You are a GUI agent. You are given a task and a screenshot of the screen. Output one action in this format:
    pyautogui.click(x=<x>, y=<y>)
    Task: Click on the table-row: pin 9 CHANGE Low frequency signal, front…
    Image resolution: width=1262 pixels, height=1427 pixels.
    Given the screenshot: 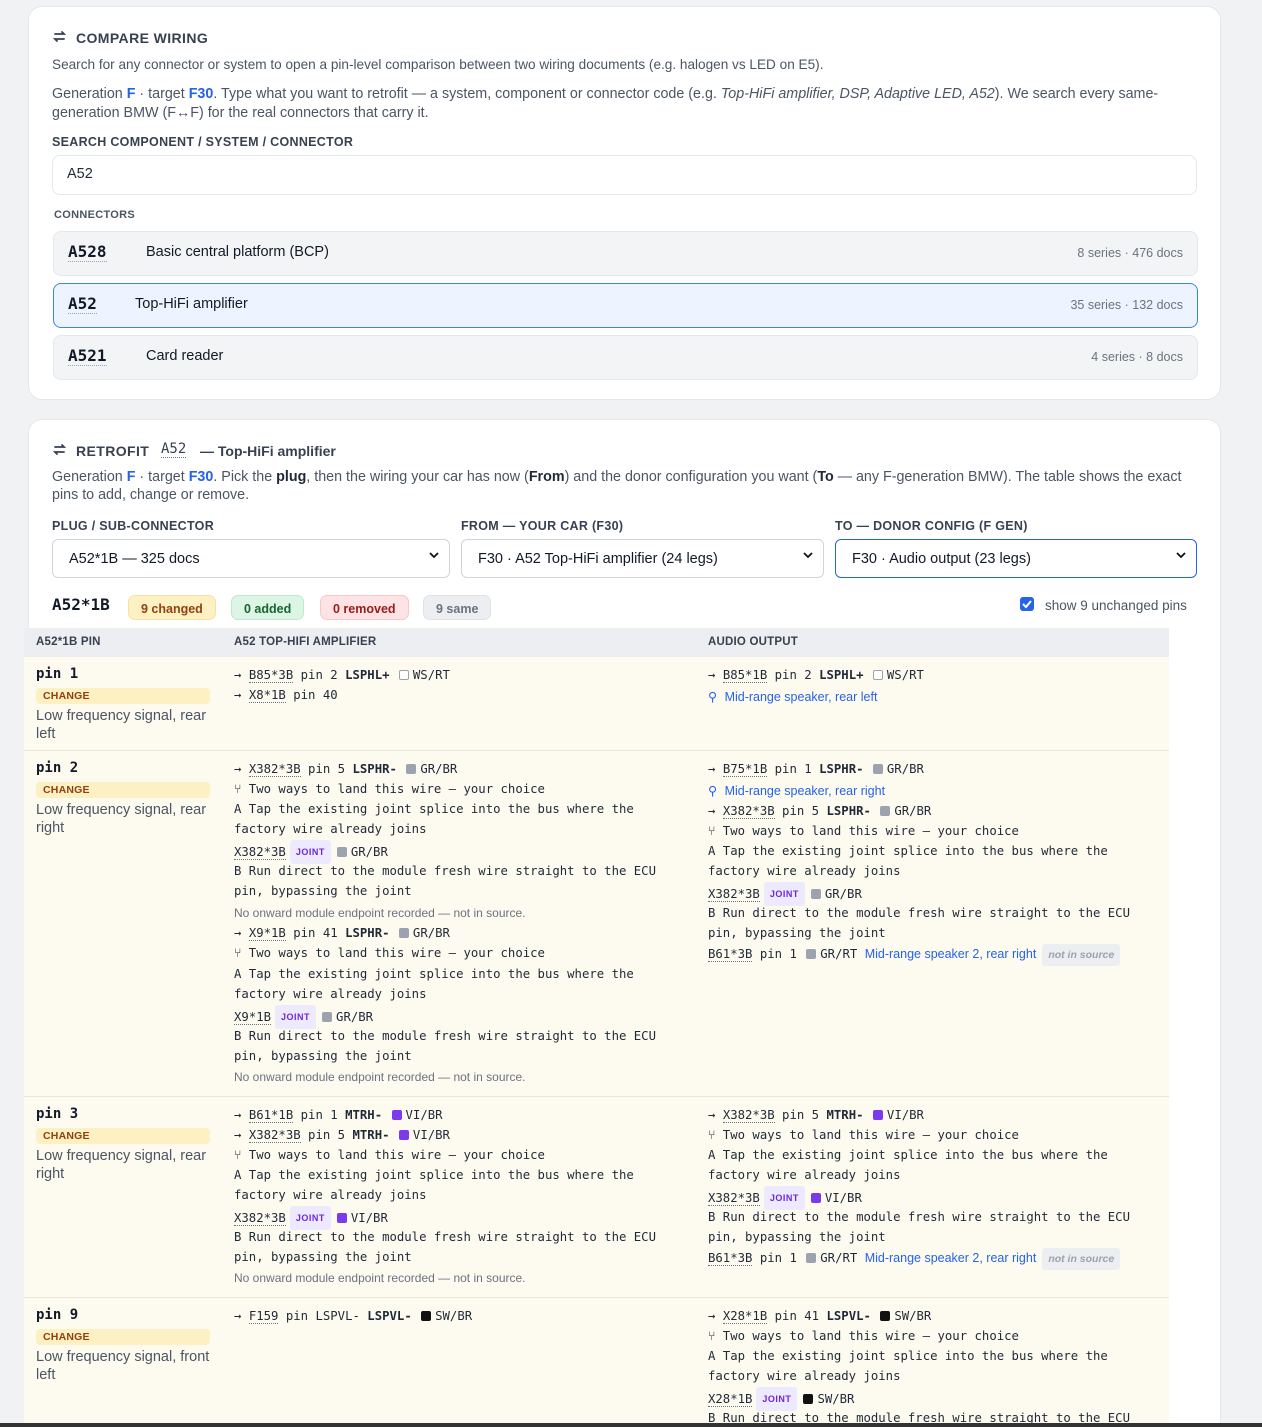 What is the action you would take?
    pyautogui.click(x=596, y=1361)
    